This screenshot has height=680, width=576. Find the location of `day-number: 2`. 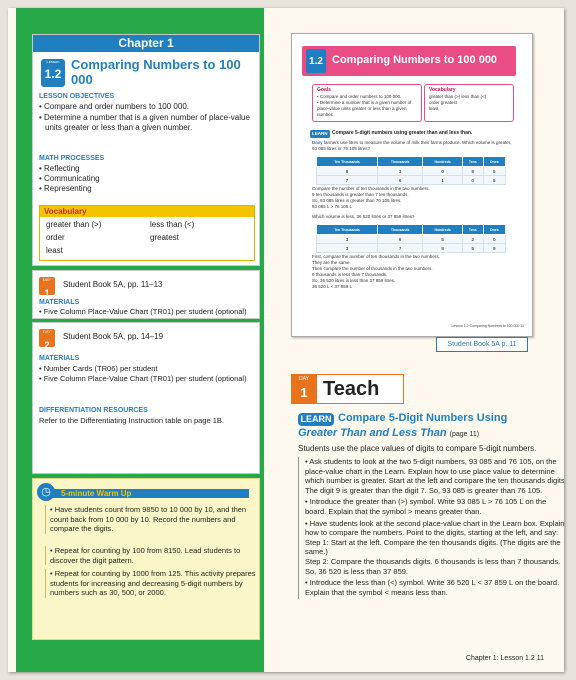

day-number: 2 is located at coordinates (47, 345).